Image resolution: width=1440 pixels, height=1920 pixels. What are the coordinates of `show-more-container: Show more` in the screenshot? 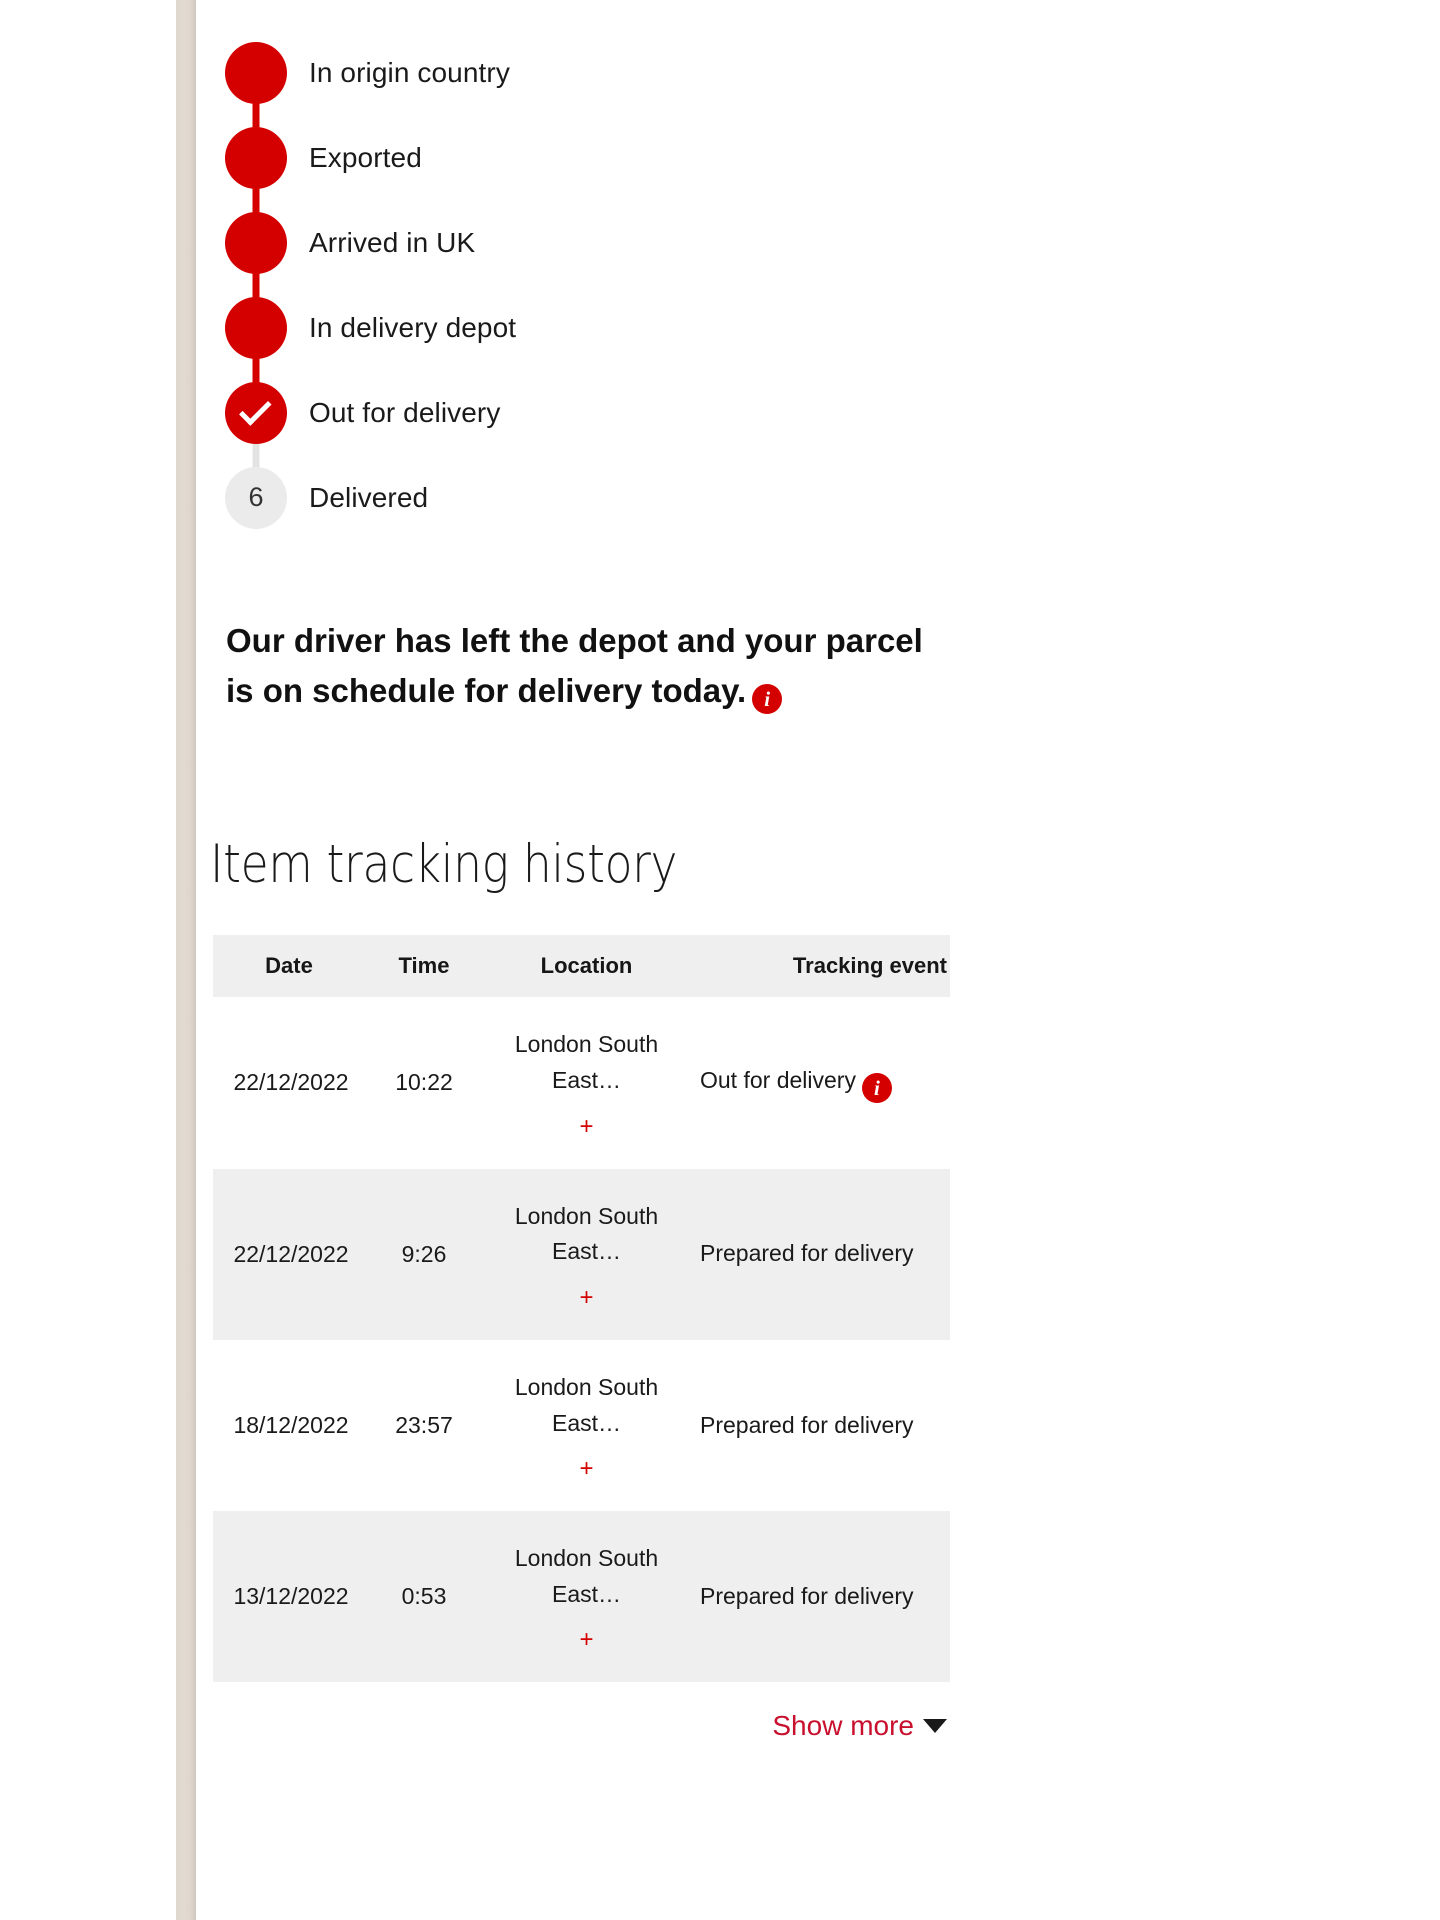 It's located at (581, 1726).